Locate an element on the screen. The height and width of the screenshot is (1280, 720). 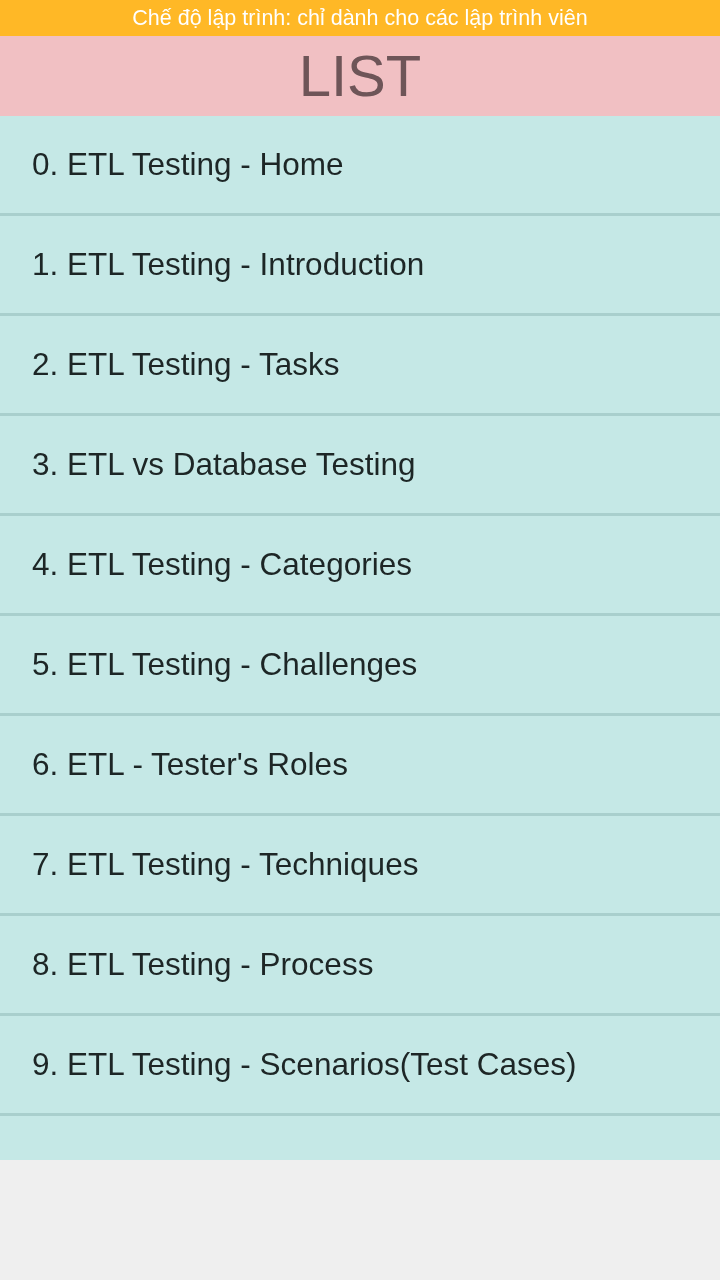
developer-mode-banner: Chế độ lập trình: chỉ dành cho các lập trình viên is located at coordinates (360, 18).